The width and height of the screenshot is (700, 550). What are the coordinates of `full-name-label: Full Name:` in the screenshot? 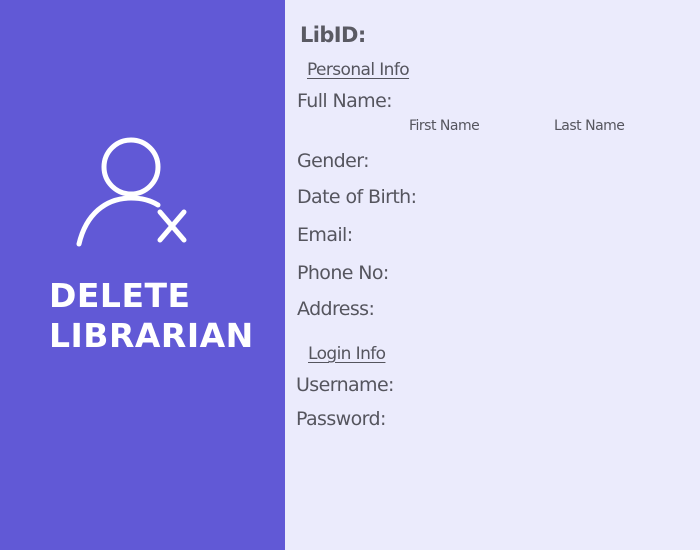 It's located at (345, 101).